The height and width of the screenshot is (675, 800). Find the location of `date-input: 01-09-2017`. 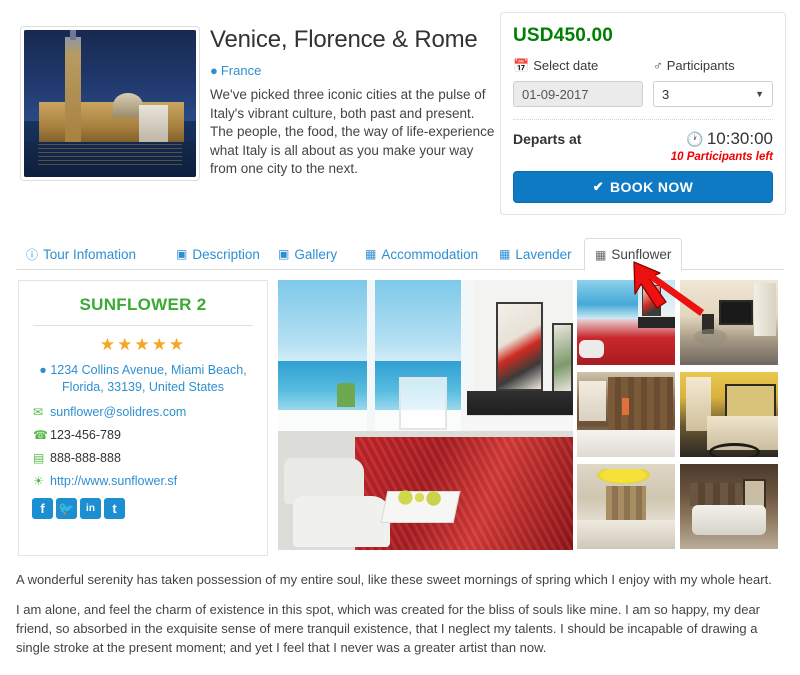

date-input: 01-09-2017 is located at coordinates (578, 94).